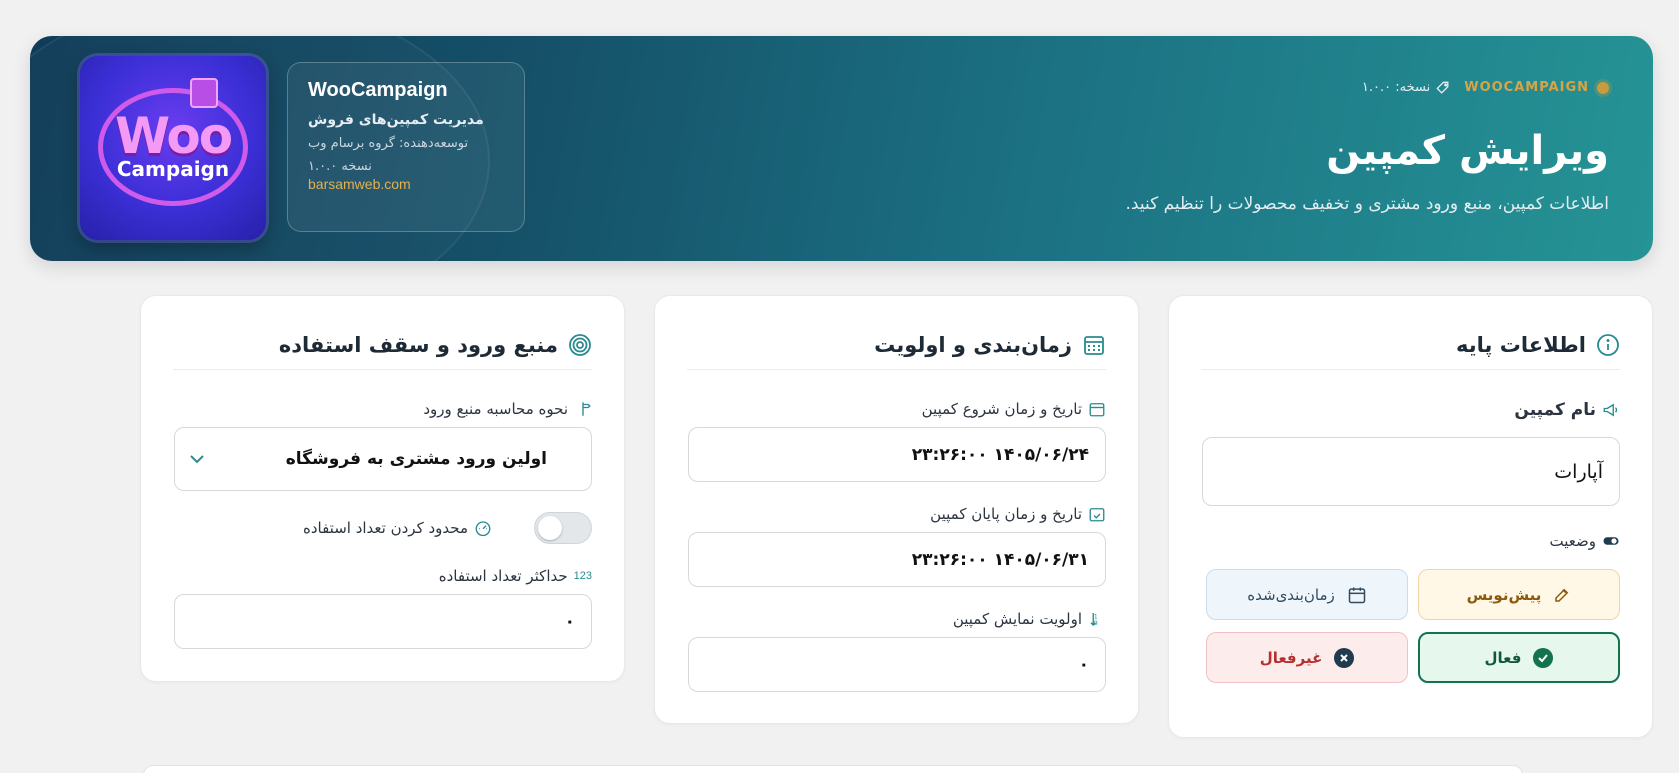 This screenshot has width=1679, height=773. I want to click on status-label: وضعیت, so click(1585, 541).